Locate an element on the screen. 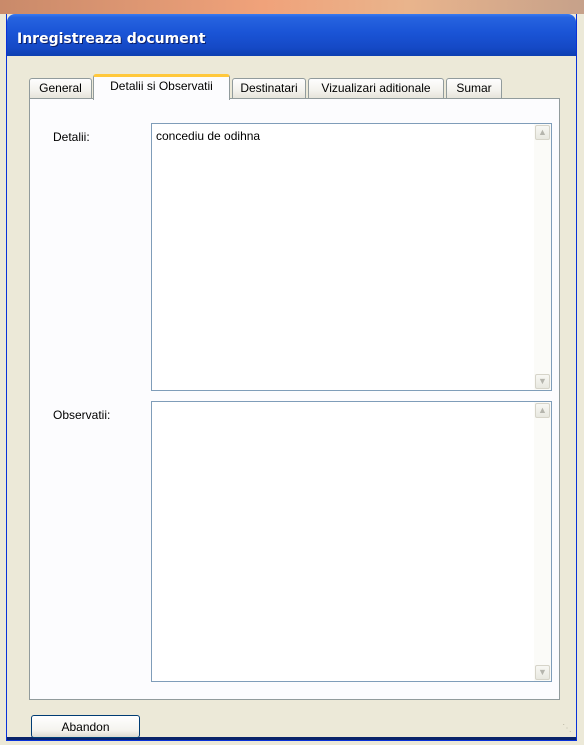 This screenshot has height=745, width=584. tab-sumar: Sumar is located at coordinates (474, 88).